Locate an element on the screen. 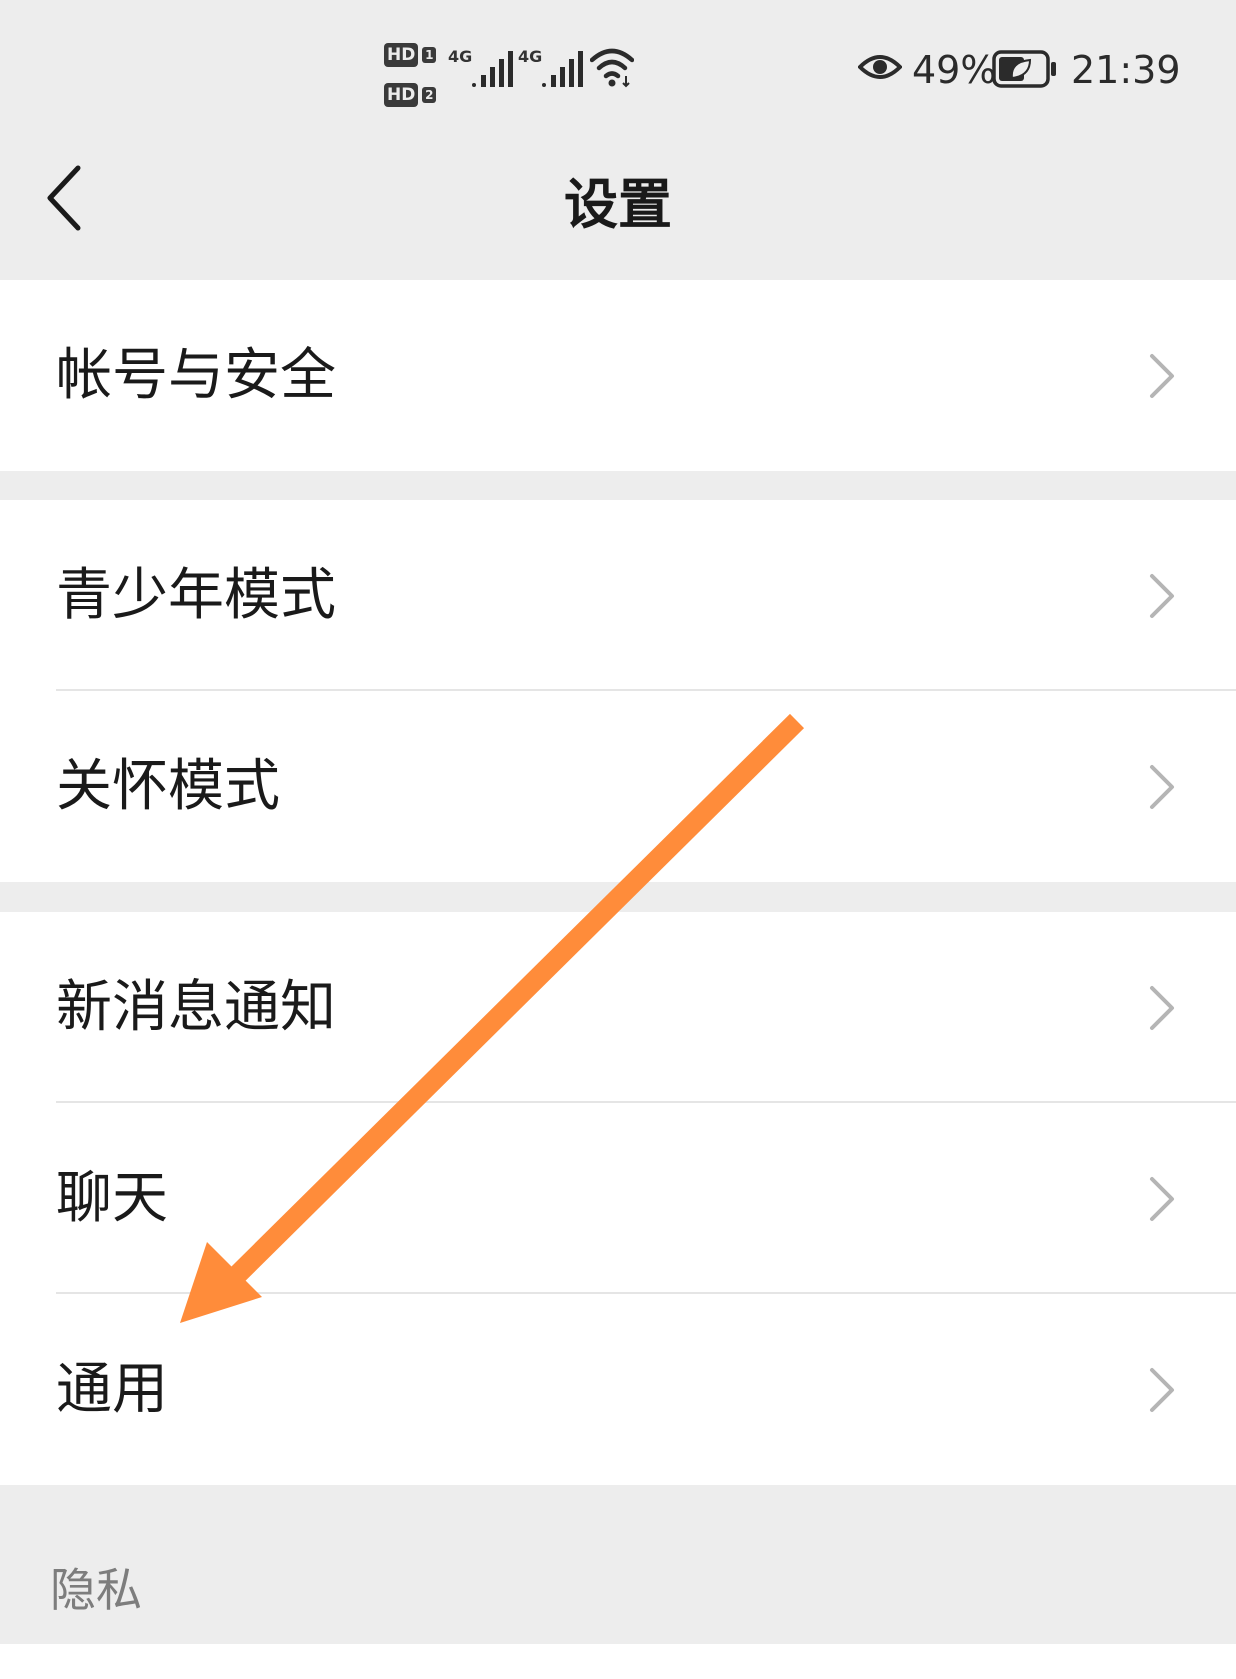 The width and height of the screenshot is (1236, 1679). section-header-privacy: 隐私 is located at coordinates (96, 1590).